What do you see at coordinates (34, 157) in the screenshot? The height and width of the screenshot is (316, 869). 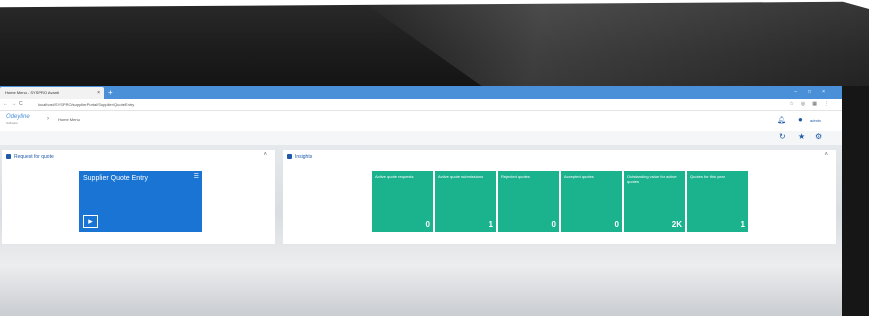 I see `panel-title: Request for quote` at bounding box center [34, 157].